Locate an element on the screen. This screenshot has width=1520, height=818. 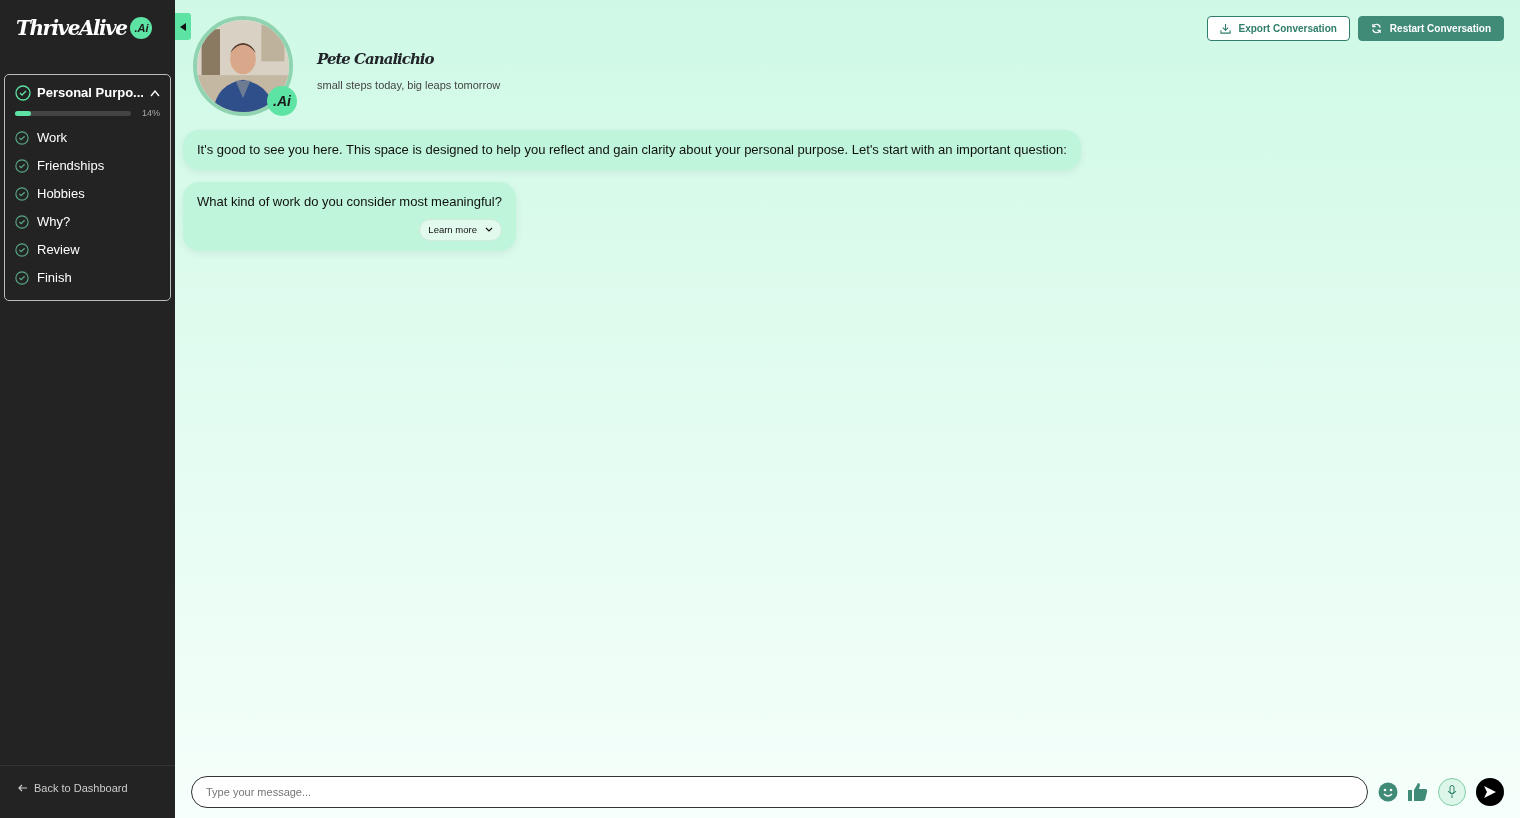
message-text: What kind of work do you consider most meaningful? is located at coordinates (349, 201).